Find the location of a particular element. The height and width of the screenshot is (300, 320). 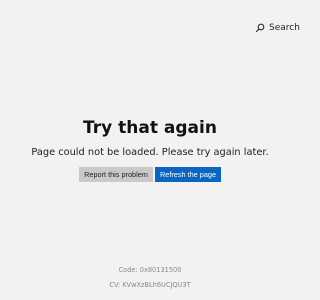

correlation-vector: CV: KVwXzBLh6UCJQU3T is located at coordinates (150, 285).